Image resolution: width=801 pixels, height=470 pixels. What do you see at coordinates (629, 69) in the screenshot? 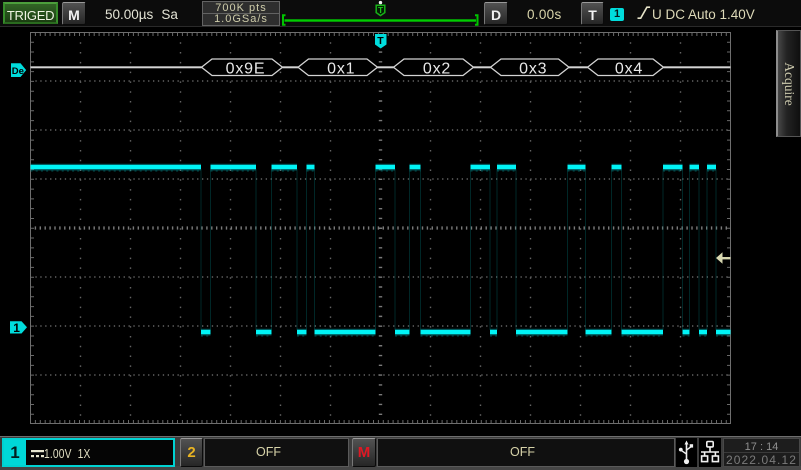
I see `svg-text: 0x4` at bounding box center [629, 69].